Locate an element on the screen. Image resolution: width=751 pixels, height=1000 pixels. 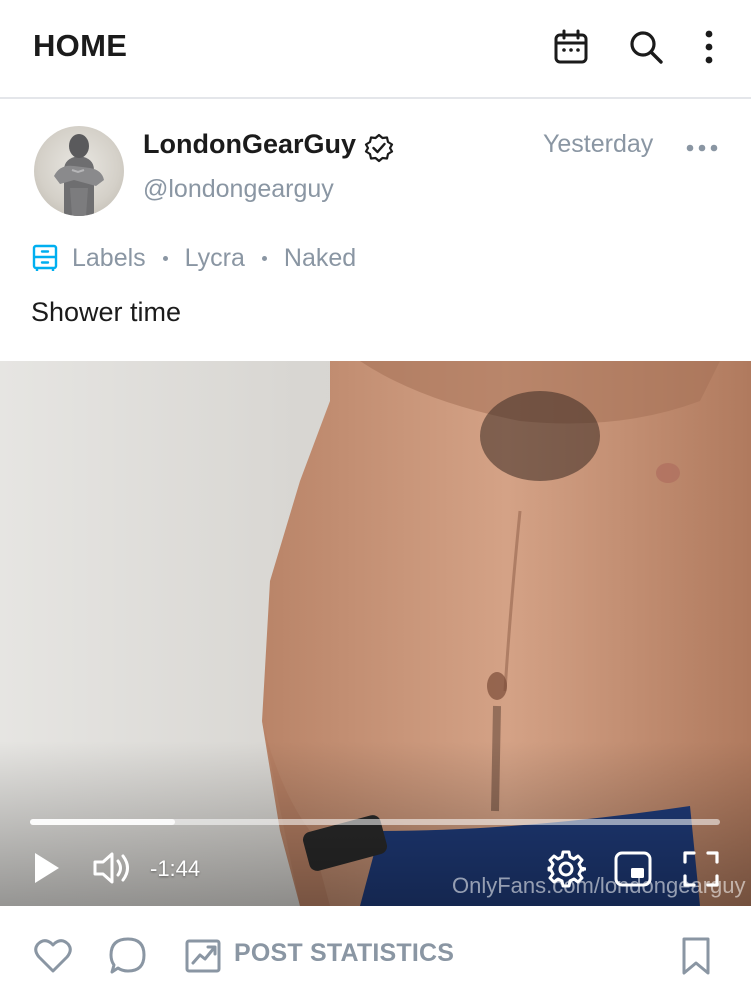
post-caption: Shower time is located at coordinates (106, 312).